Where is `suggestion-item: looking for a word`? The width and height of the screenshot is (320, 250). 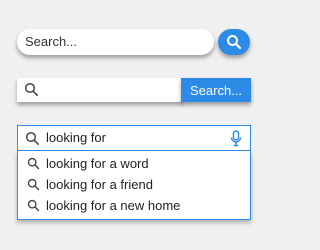
suggestion-item: looking for a word is located at coordinates (134, 164).